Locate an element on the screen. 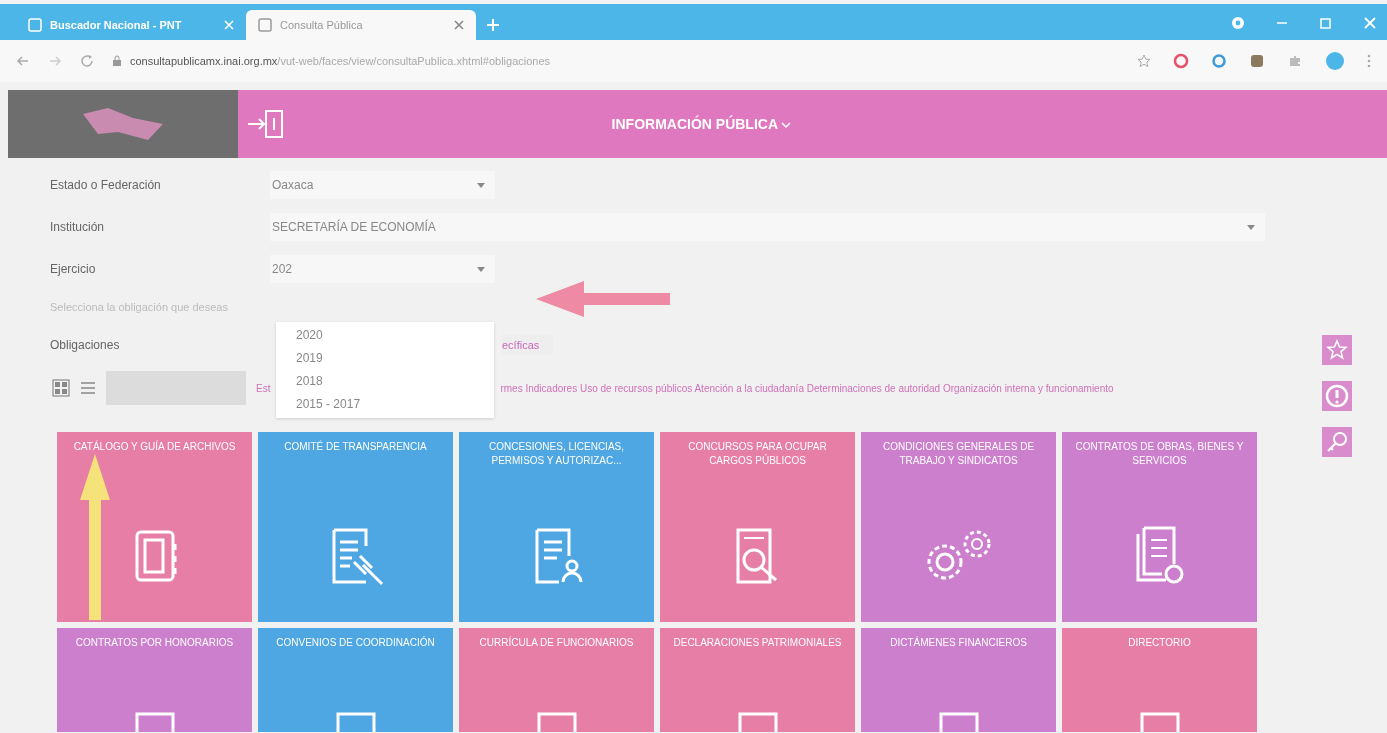 This screenshot has width=1387, height=733. select-field: SECRETARÍA DE ECONOMÍA is located at coordinates (767, 227).